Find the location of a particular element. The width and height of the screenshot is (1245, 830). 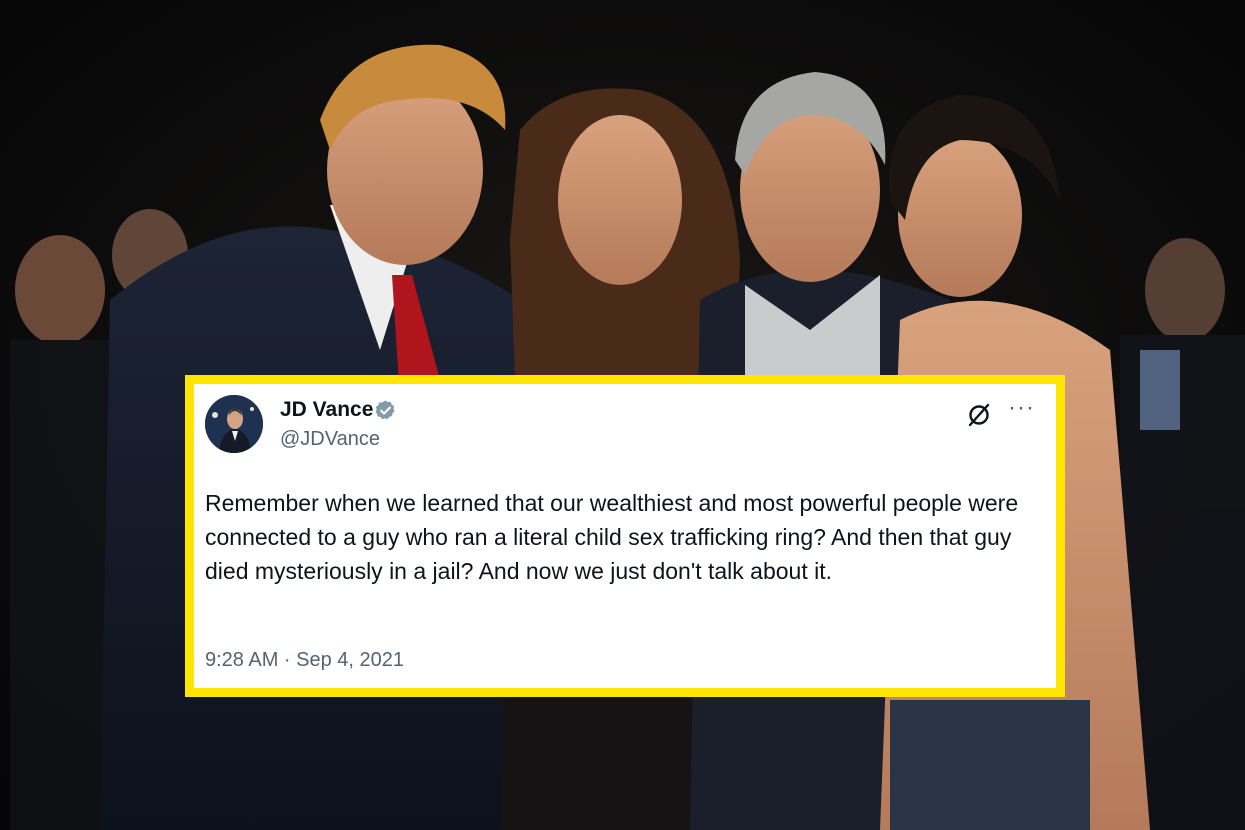

author-handle: @JDVance is located at coordinates (330, 439).